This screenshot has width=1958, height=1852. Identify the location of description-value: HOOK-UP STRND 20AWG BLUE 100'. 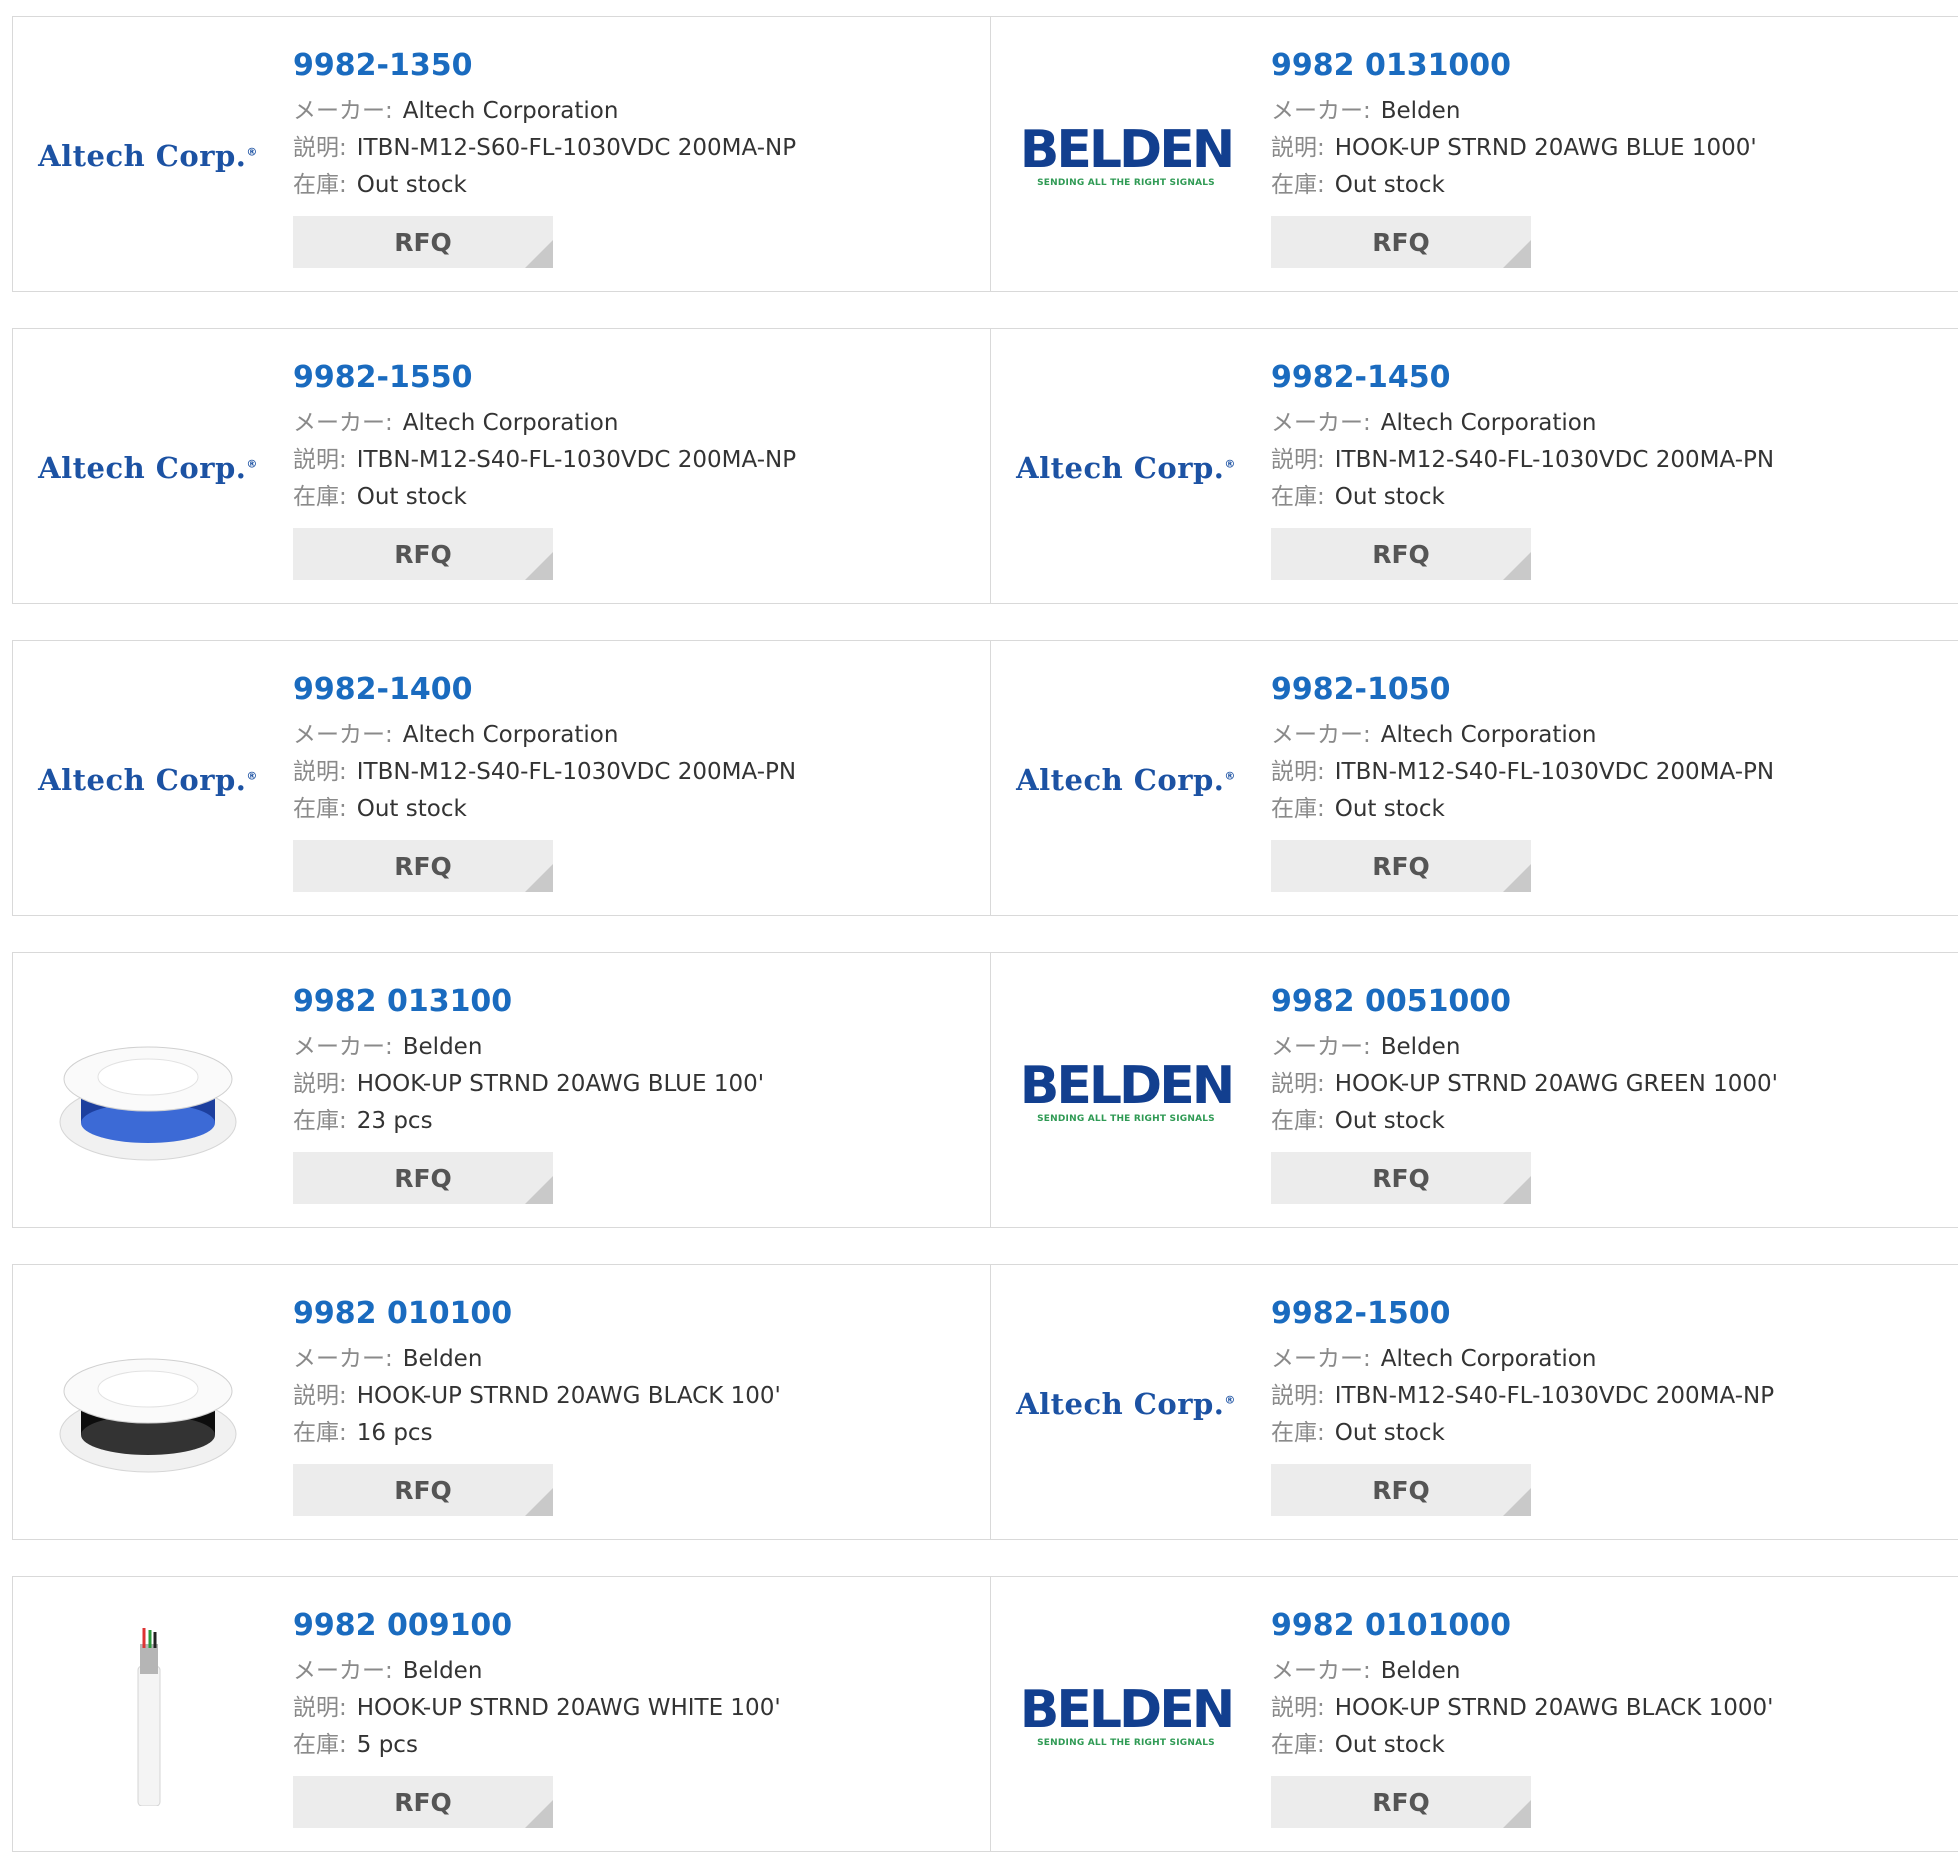
(560, 1084).